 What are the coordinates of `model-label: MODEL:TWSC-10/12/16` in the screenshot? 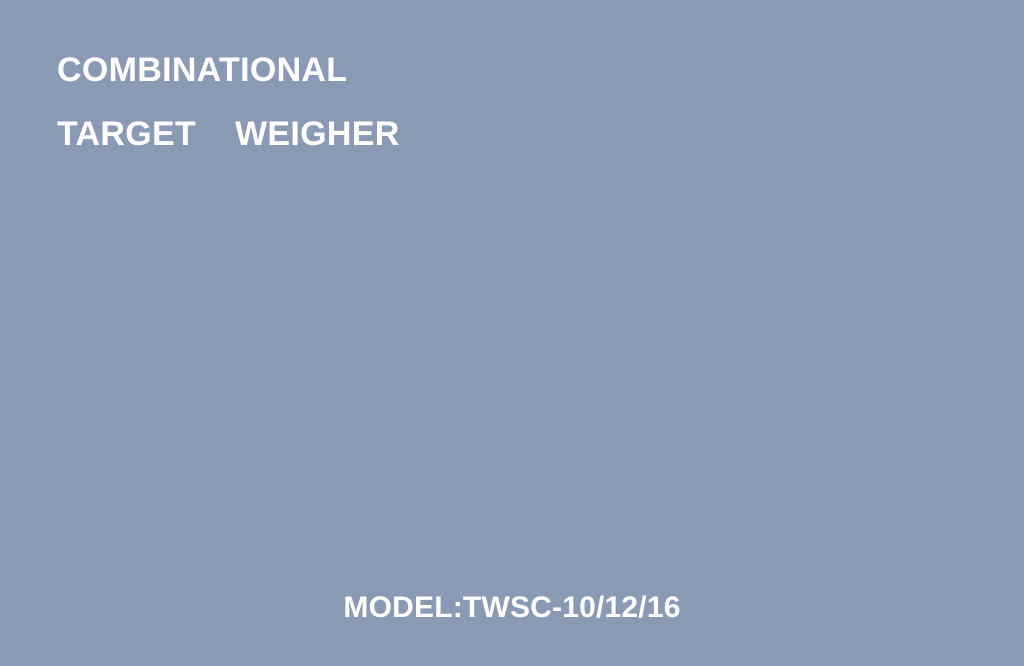 It's located at (512, 607).